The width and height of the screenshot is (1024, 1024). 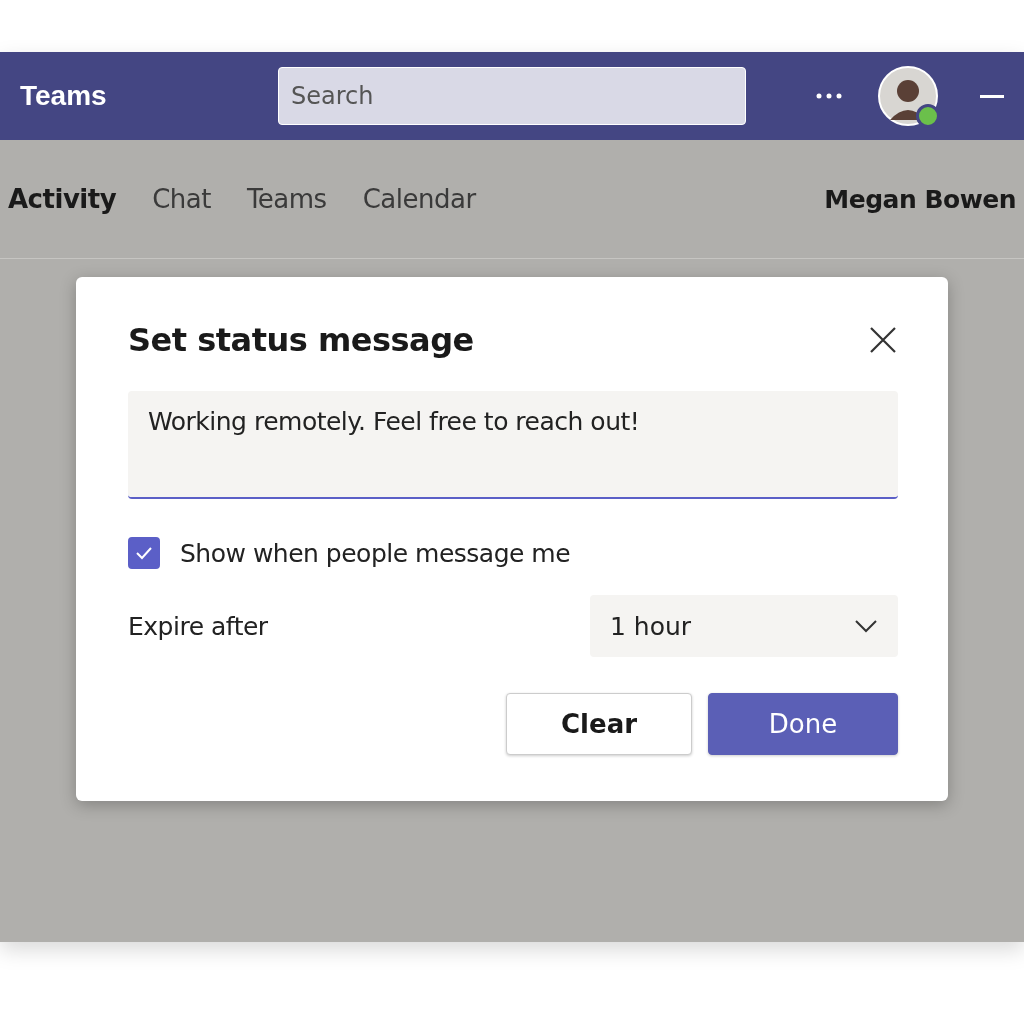 I want to click on checkbox-label: Show when people message me, so click(x=375, y=553).